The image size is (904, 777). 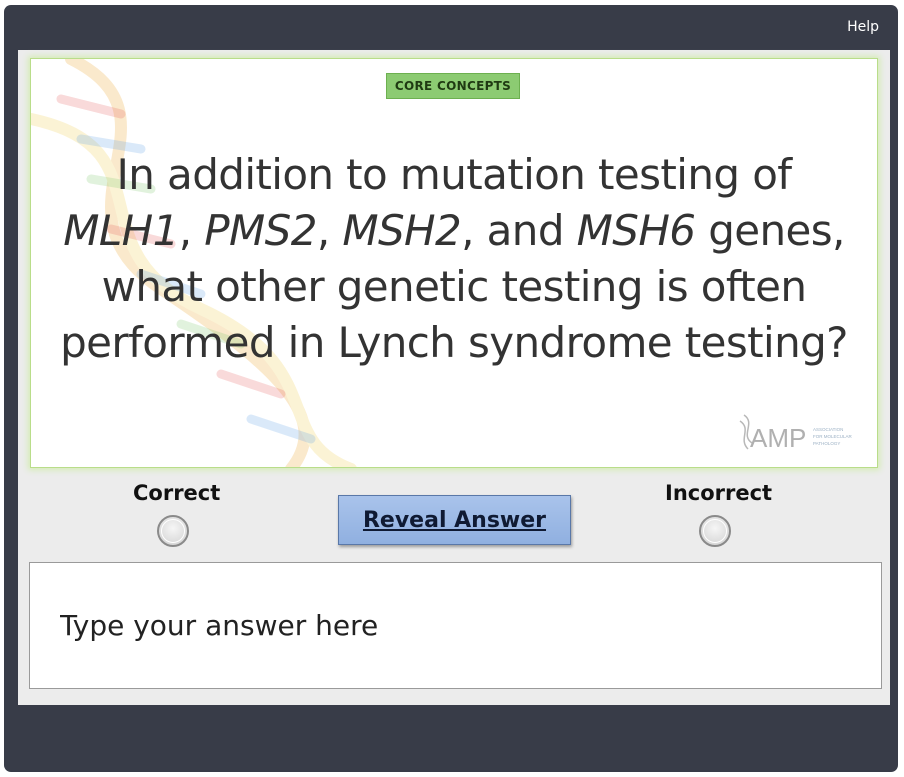 I want to click on question-line: In addition to mutation testing of, so click(x=454, y=174).